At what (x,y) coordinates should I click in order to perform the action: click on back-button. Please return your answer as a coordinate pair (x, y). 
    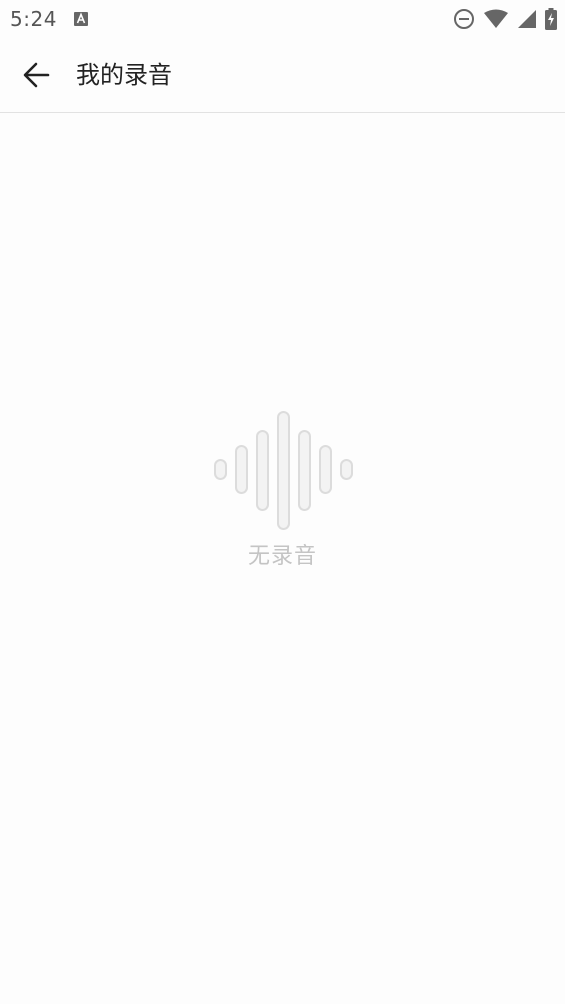
    Looking at the image, I should click on (36, 75).